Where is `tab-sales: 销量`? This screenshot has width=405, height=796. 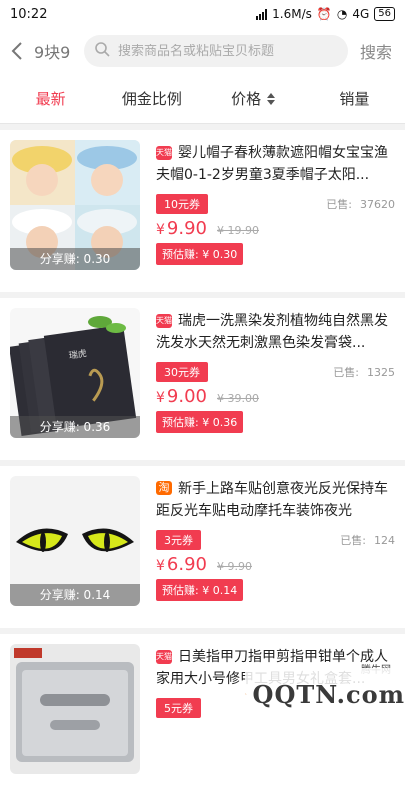
tab-sales: 销量 is located at coordinates (354, 98).